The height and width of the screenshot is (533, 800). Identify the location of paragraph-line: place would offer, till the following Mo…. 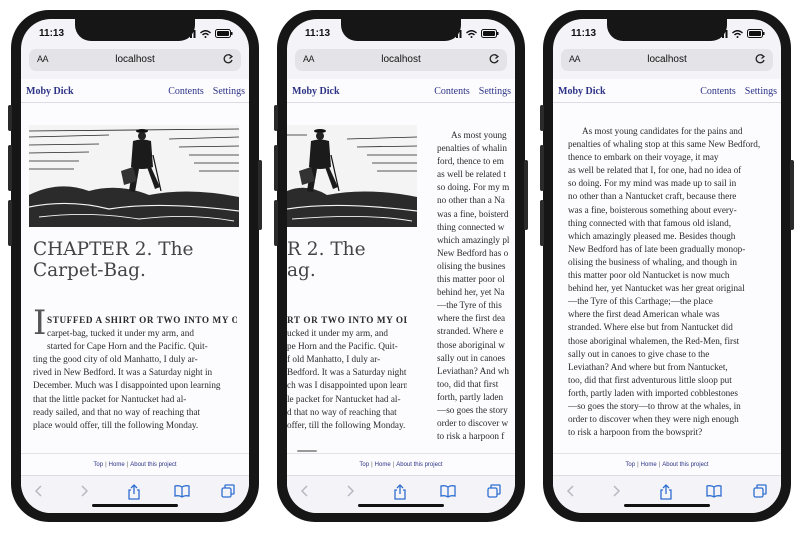
(116, 424).